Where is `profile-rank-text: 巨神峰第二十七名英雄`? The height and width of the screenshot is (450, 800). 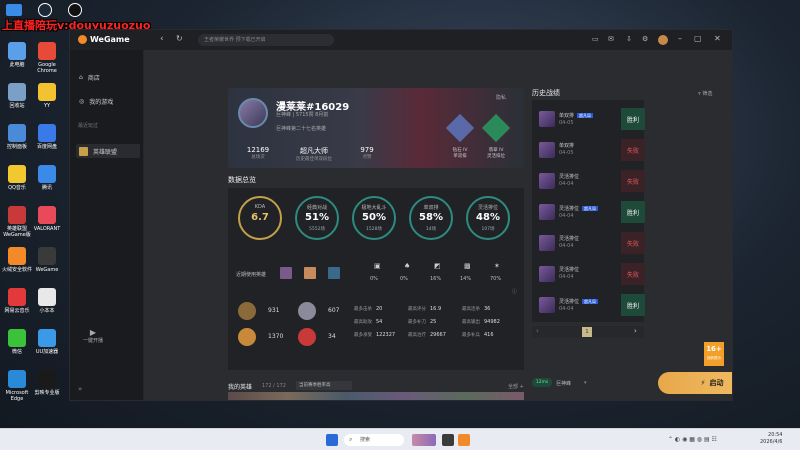
profile-rank-text: 巨神峰第二十七名英雄 is located at coordinates (301, 129).